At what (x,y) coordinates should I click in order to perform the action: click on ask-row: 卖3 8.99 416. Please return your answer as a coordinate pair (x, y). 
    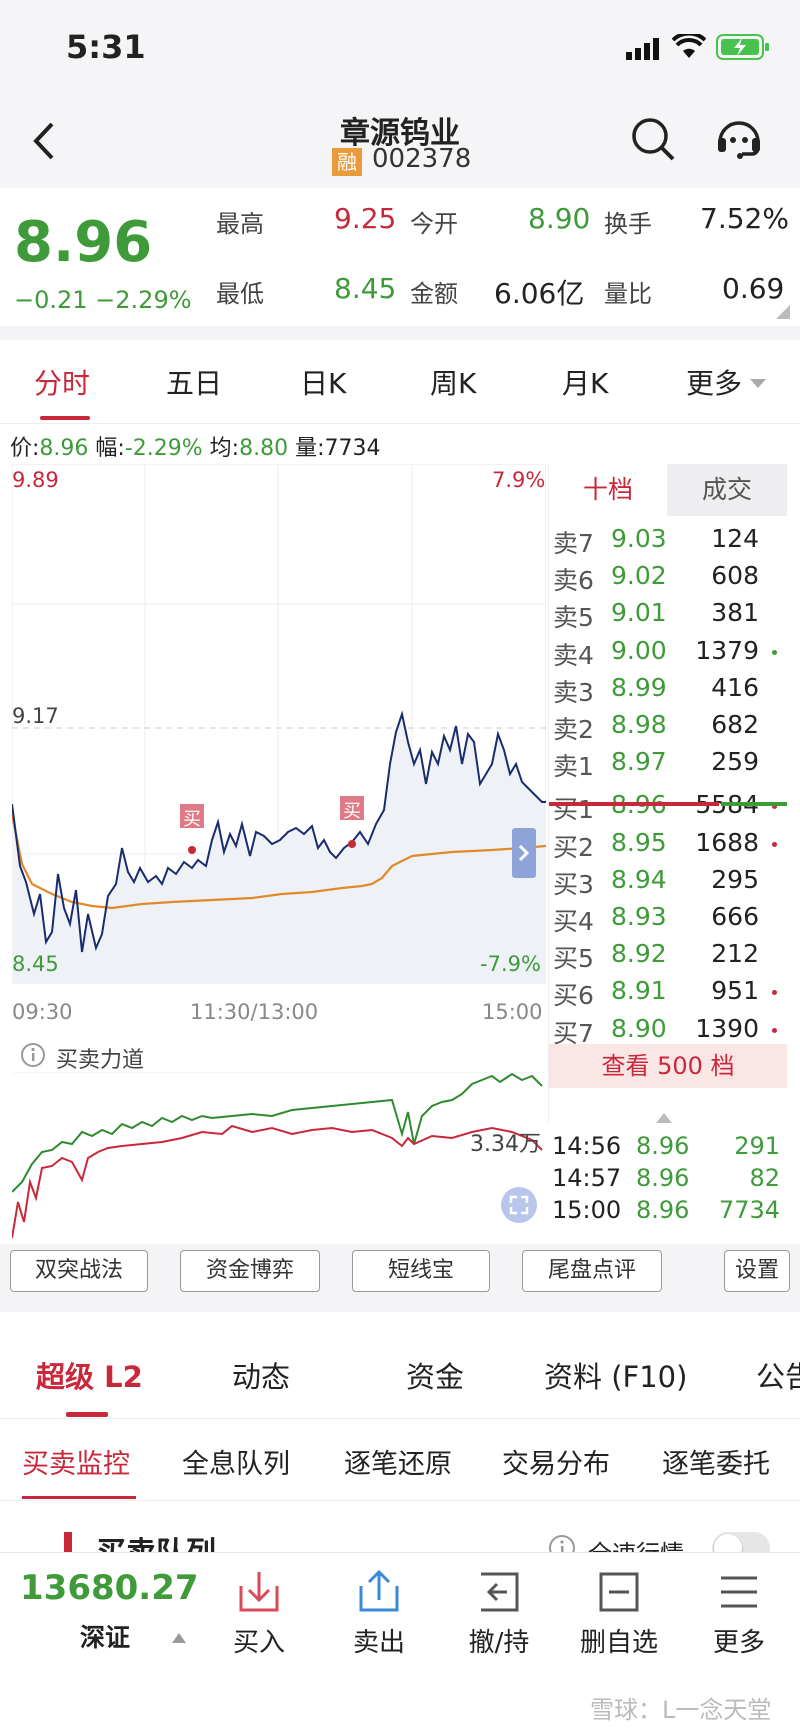
    Looking at the image, I should click on (668, 690).